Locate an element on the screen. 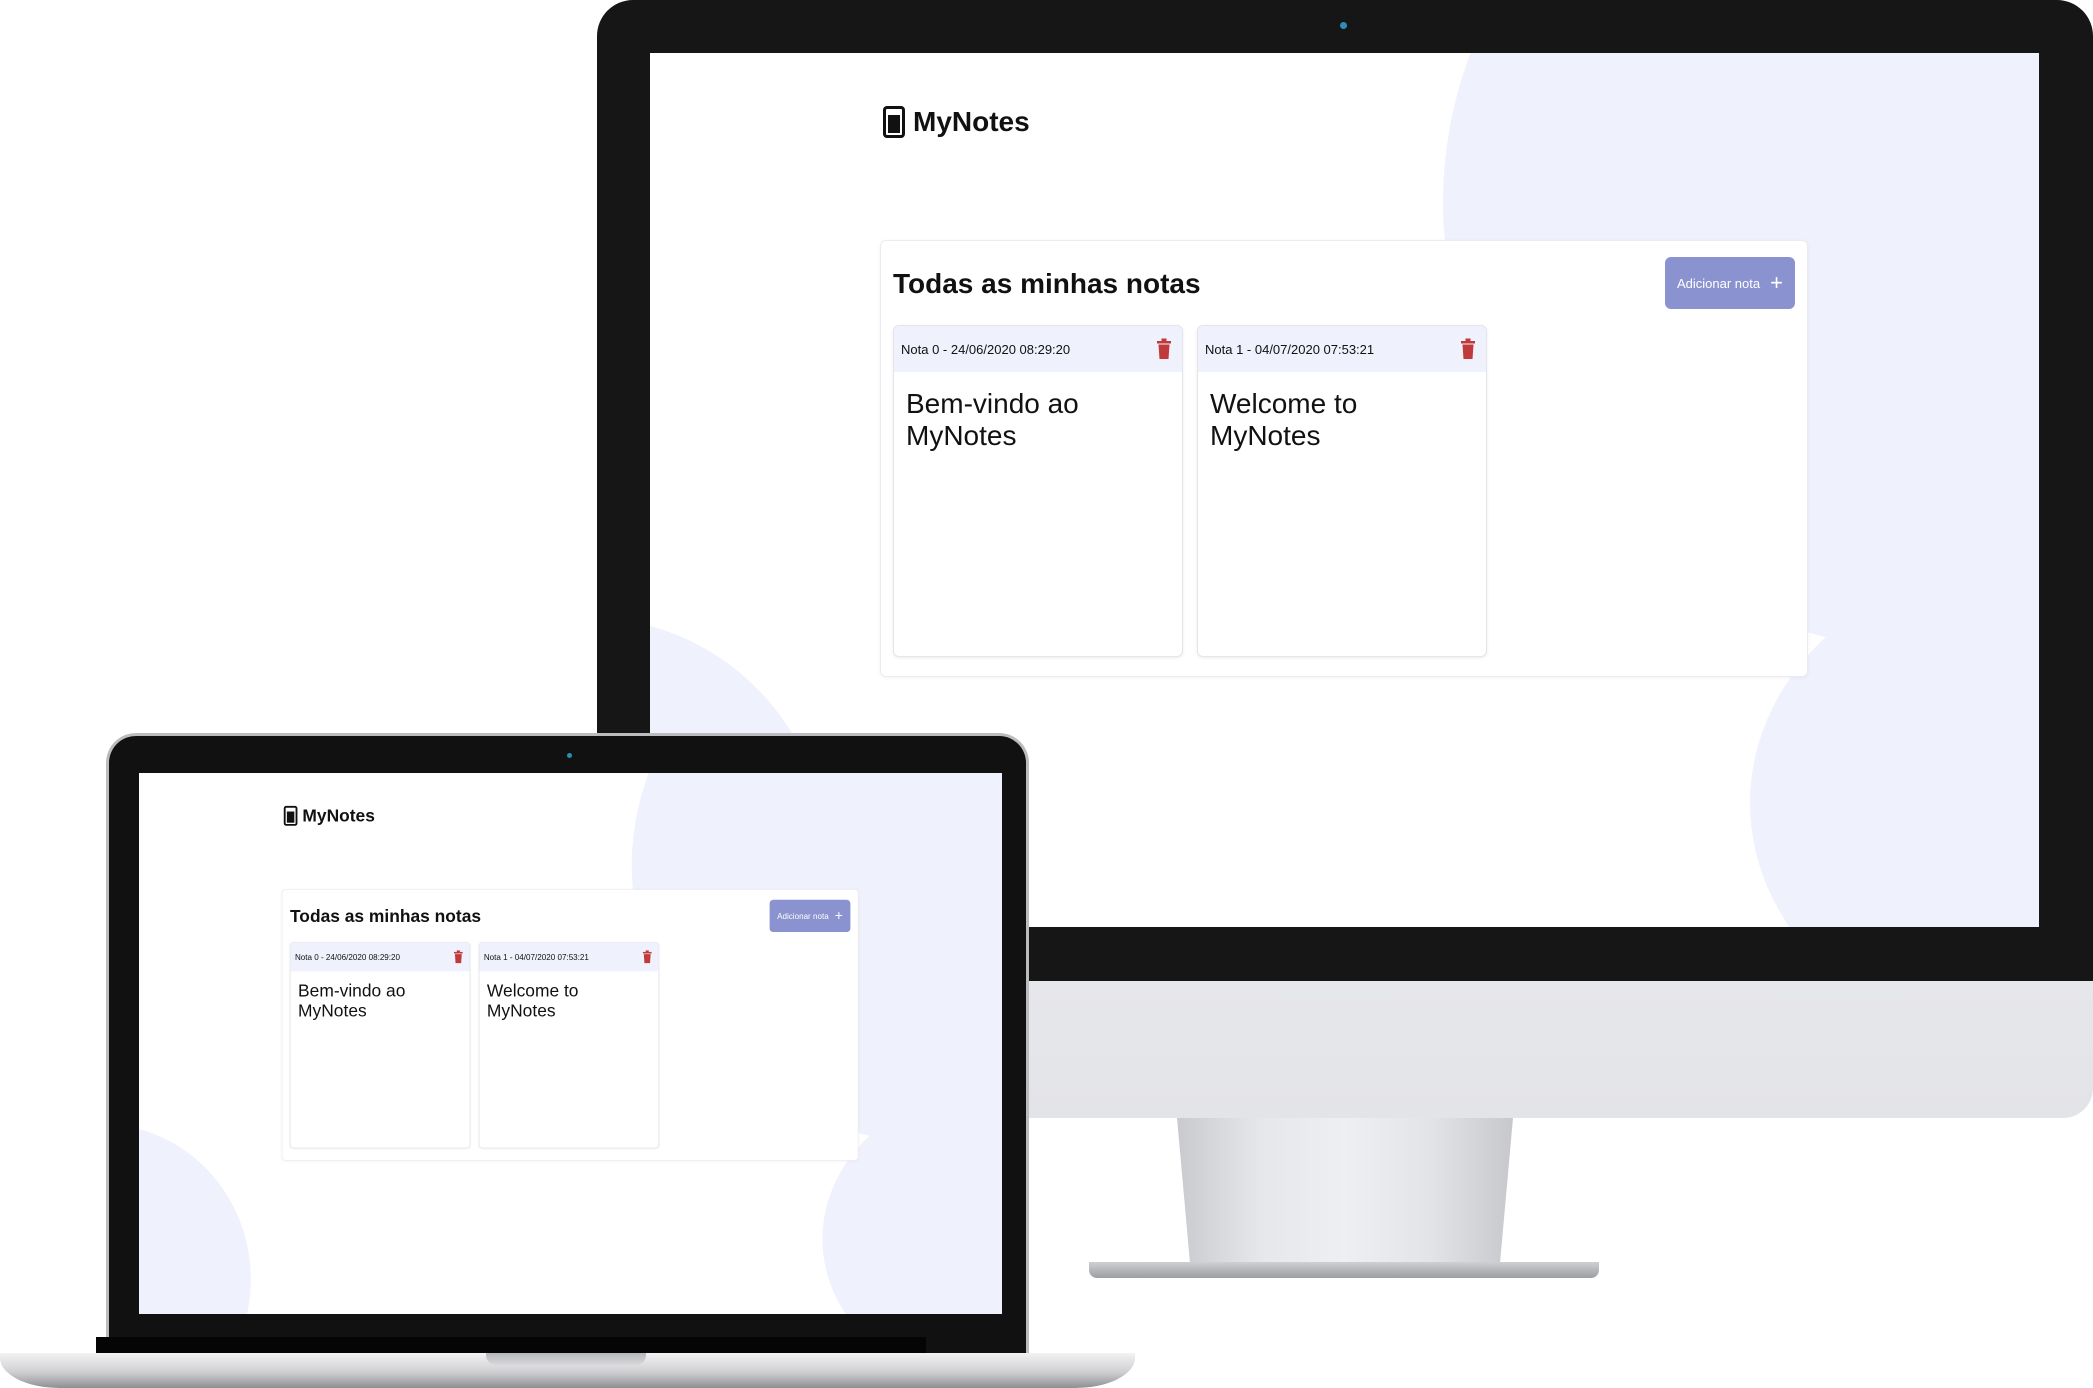 The image size is (2093, 1388). background-shape is located at coordinates (195, 1219).